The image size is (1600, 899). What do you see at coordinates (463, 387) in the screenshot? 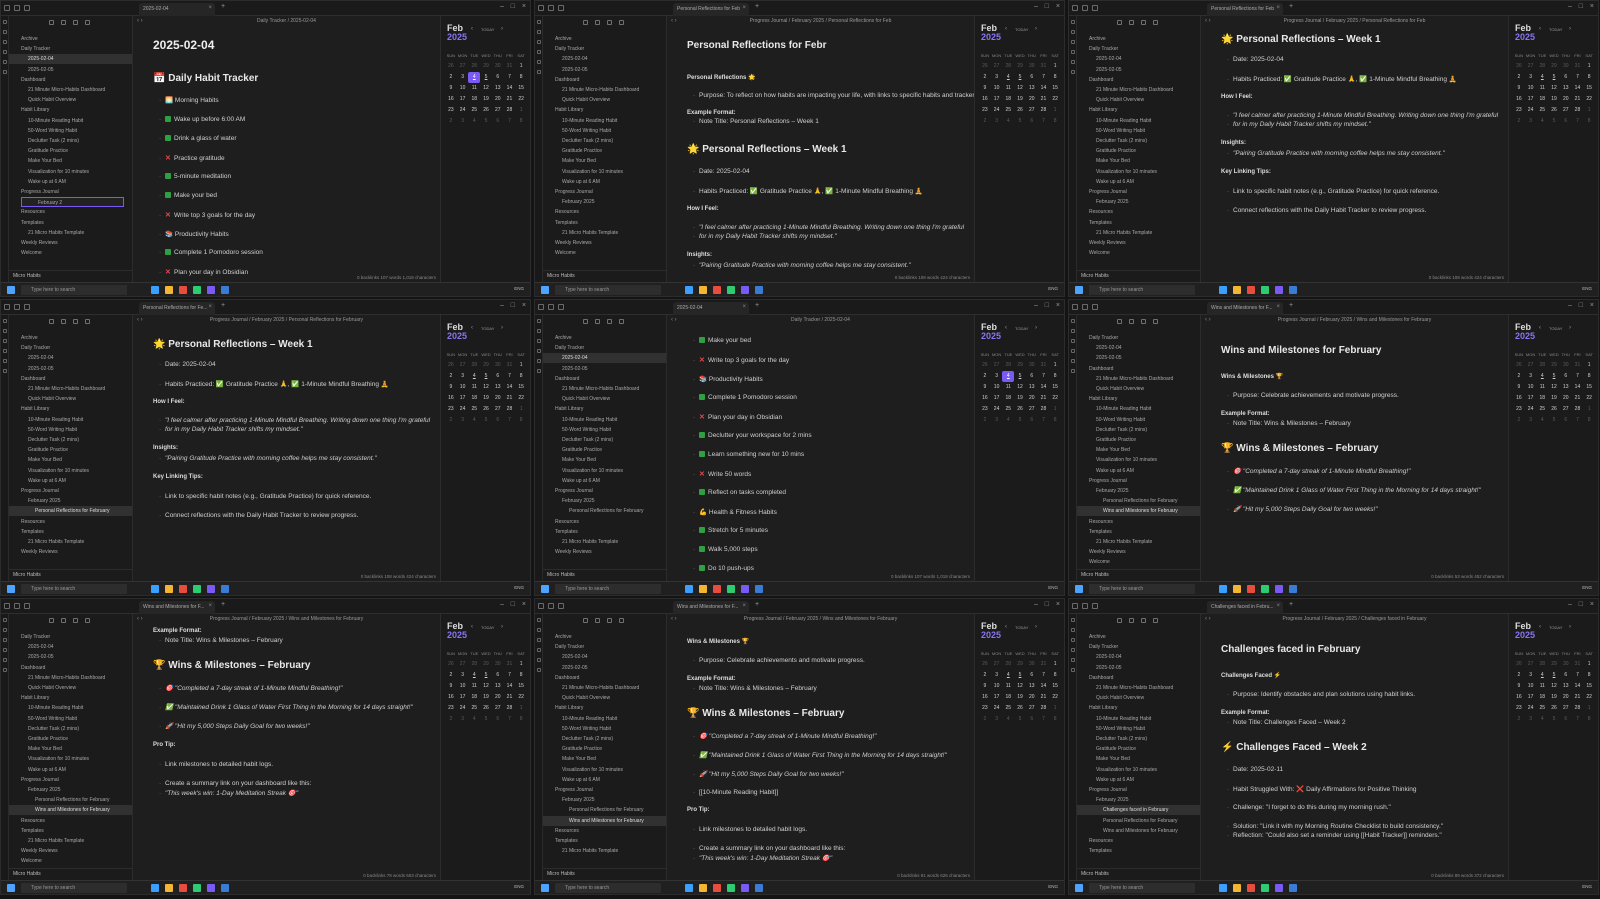
I see `calendar-day: 10` at bounding box center [463, 387].